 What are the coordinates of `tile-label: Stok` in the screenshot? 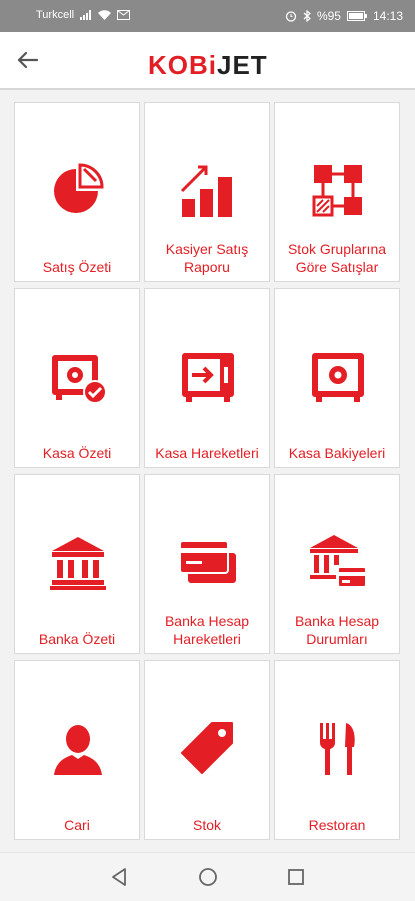 It's located at (206, 825).